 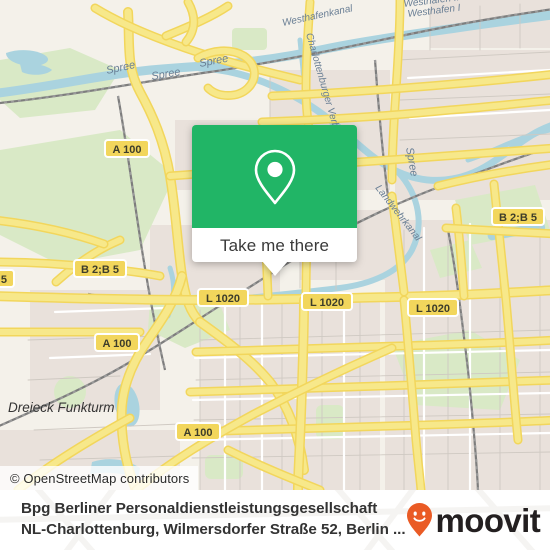 I want to click on callout-icon-area, so click(x=274, y=176).